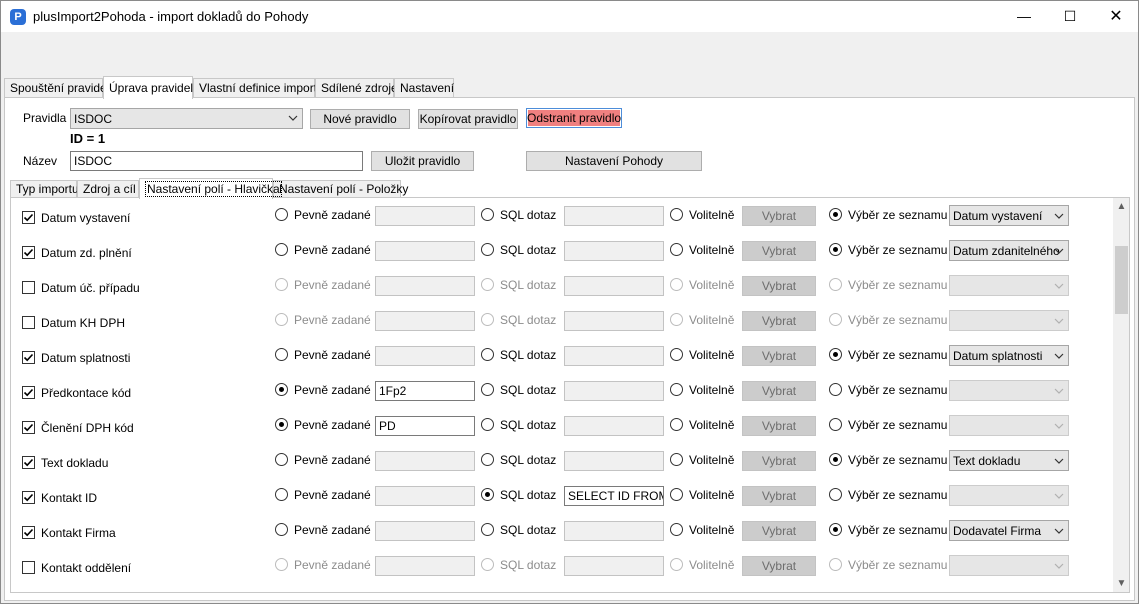 The width and height of the screenshot is (1139, 604). Describe the element at coordinates (1009, 530) in the screenshot. I see `from-list-select: Dodavatel Firma` at that location.